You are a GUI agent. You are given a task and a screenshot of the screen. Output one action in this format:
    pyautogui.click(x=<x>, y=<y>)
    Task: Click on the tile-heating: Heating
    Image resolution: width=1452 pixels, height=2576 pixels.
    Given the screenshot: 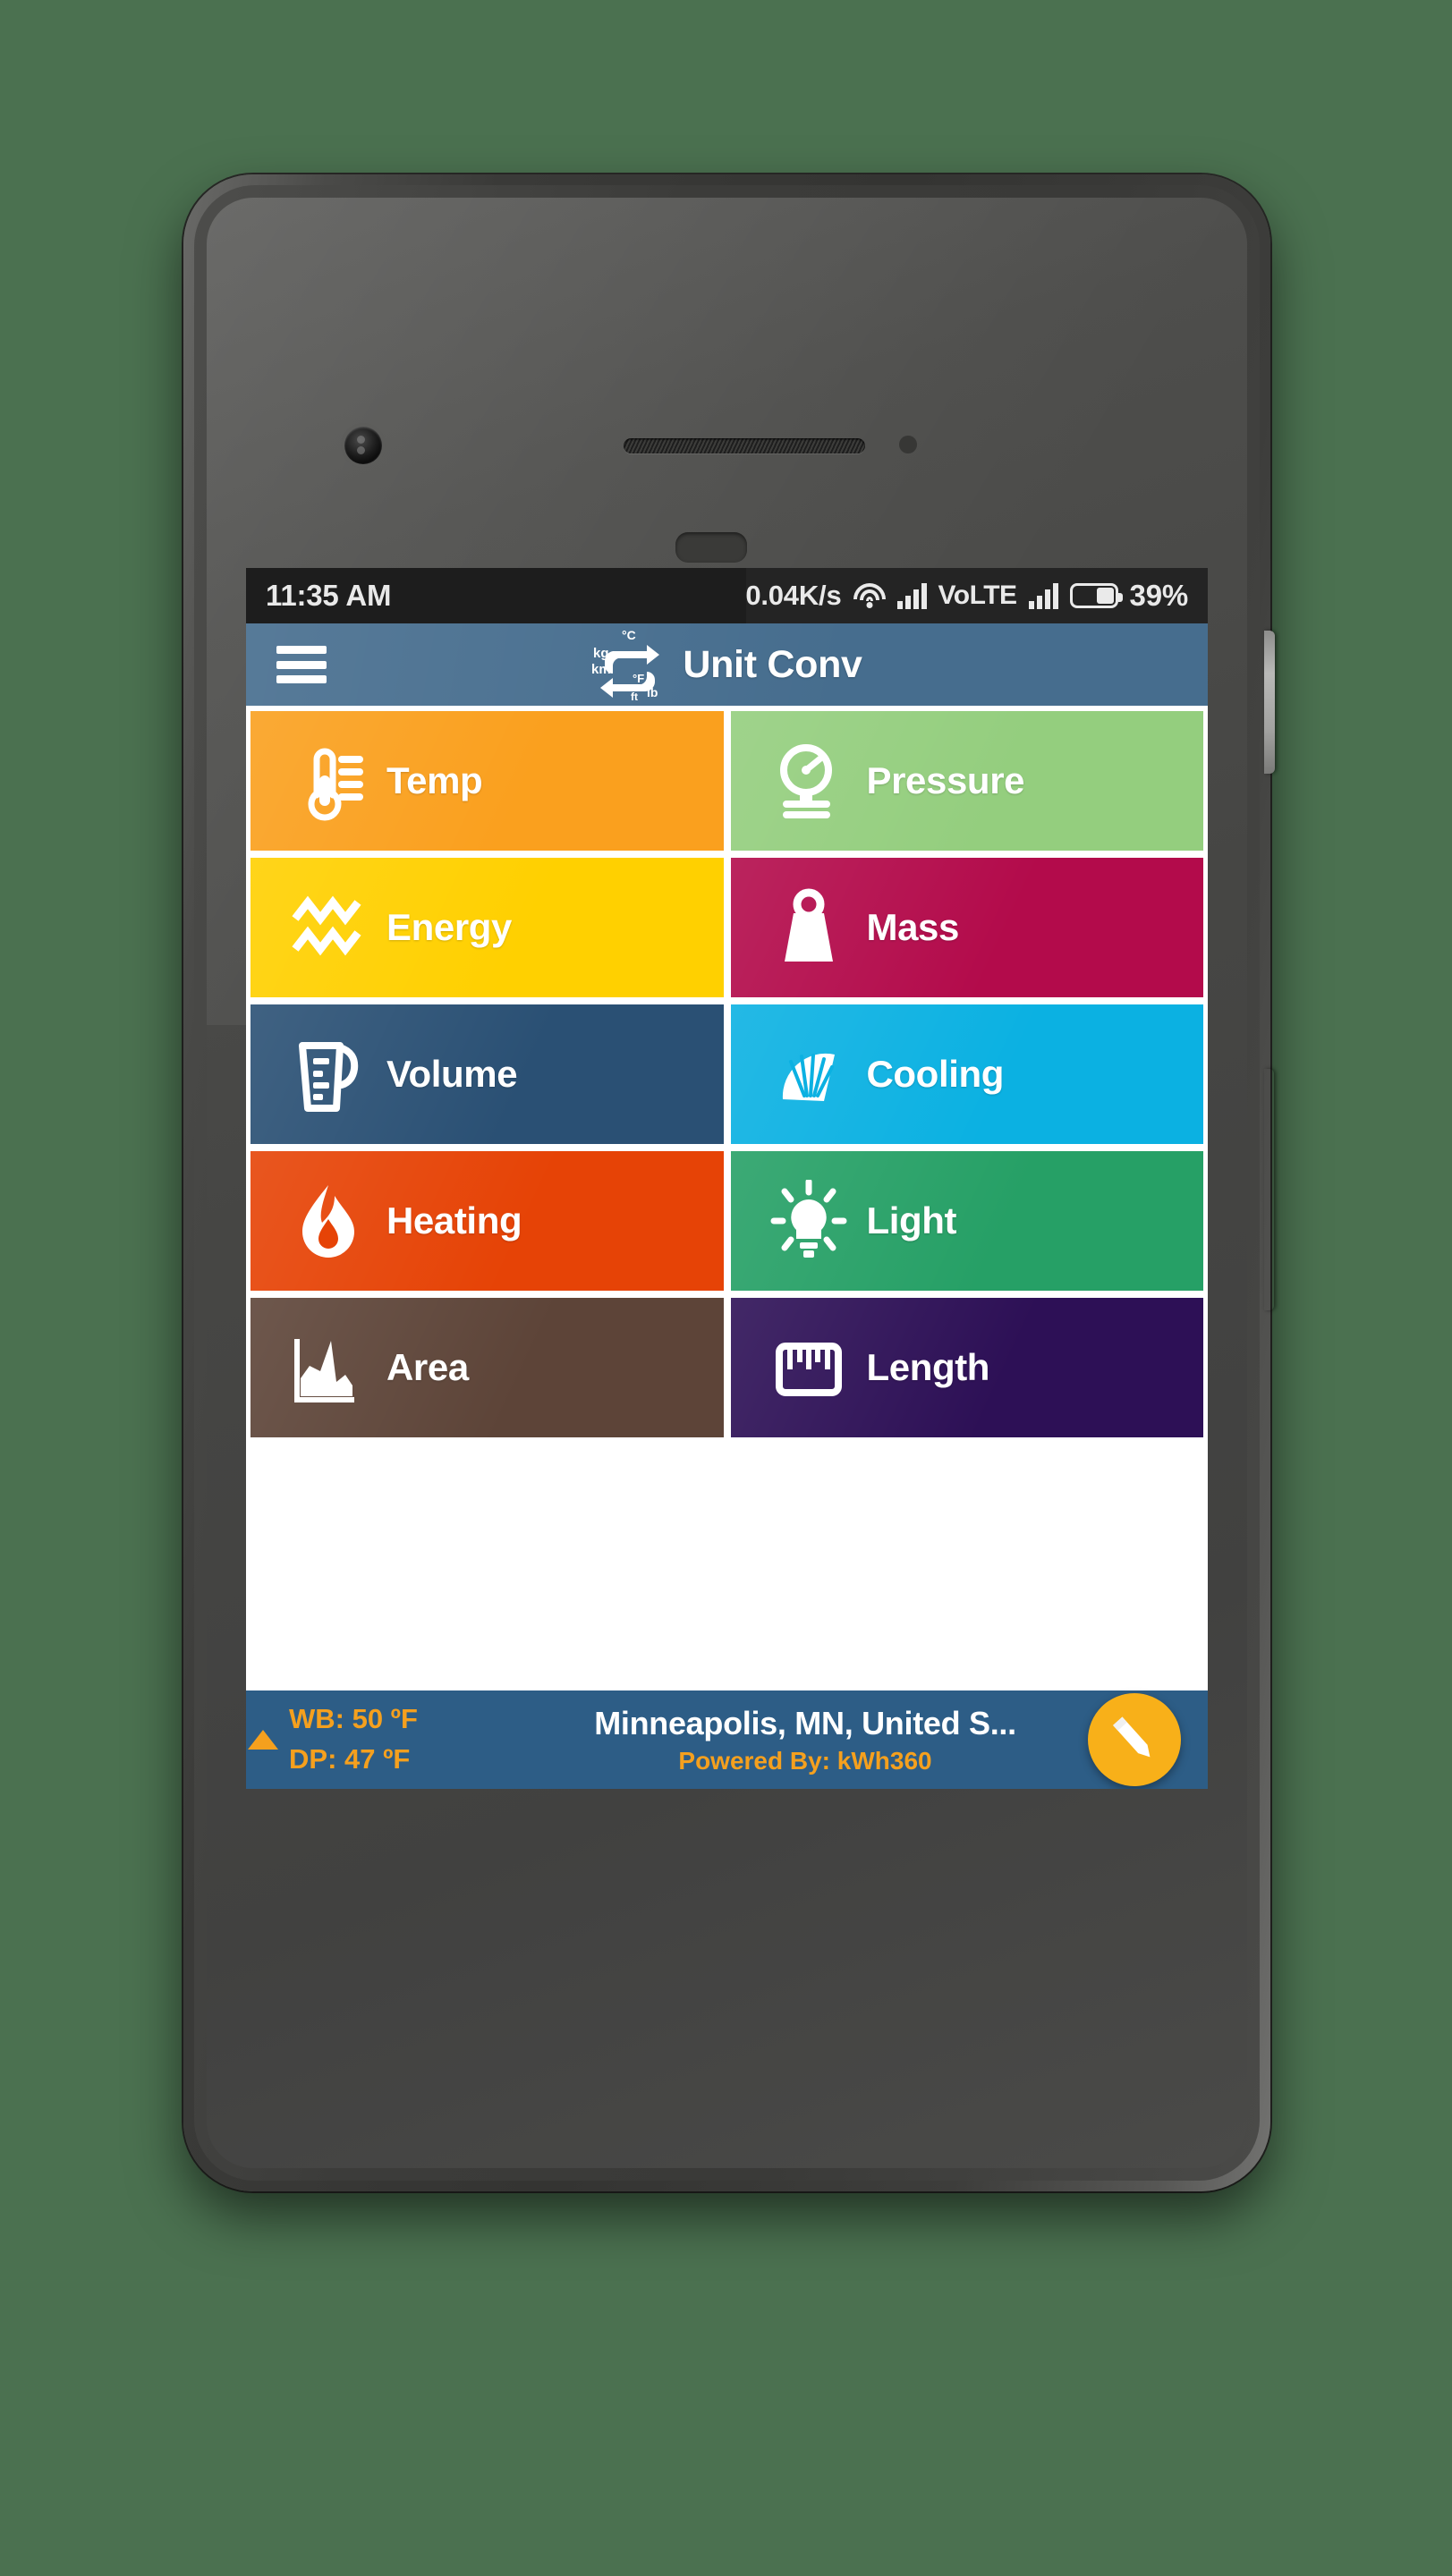 What is the action you would take?
    pyautogui.click(x=487, y=1221)
    